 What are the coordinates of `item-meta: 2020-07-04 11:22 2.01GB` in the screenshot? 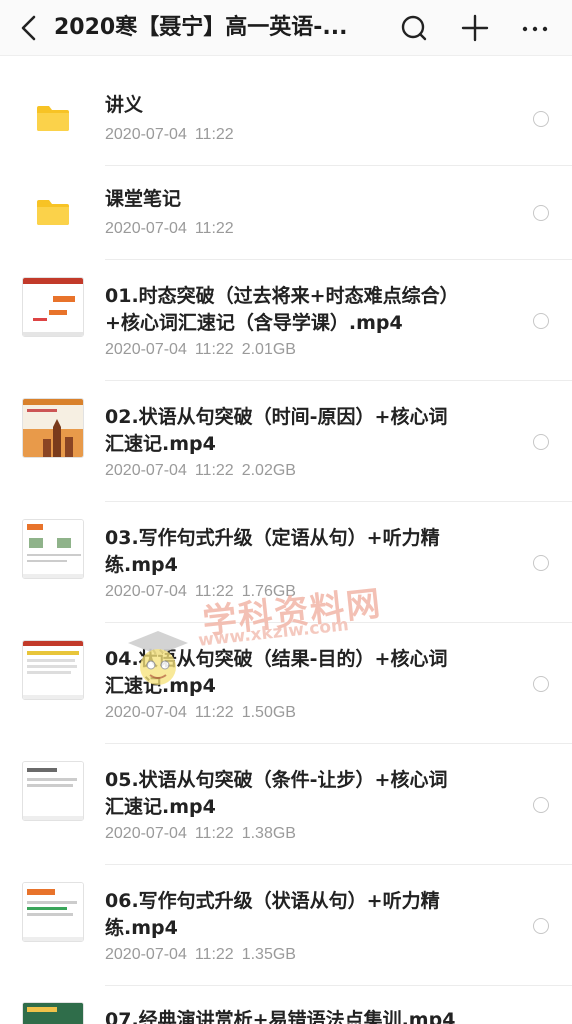 It's located at (200, 349).